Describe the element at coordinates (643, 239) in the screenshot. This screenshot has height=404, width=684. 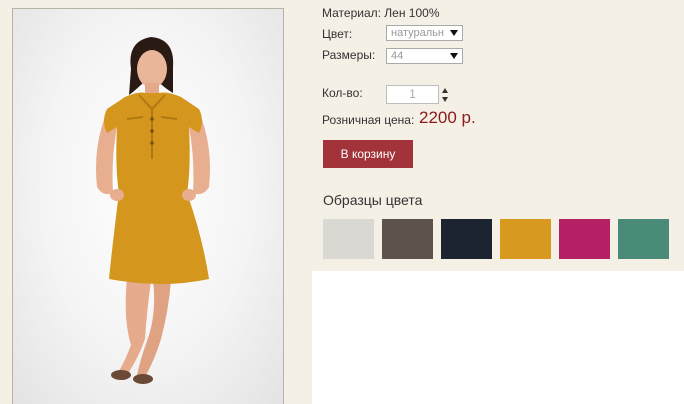
I see `color-swatch-teal` at that location.